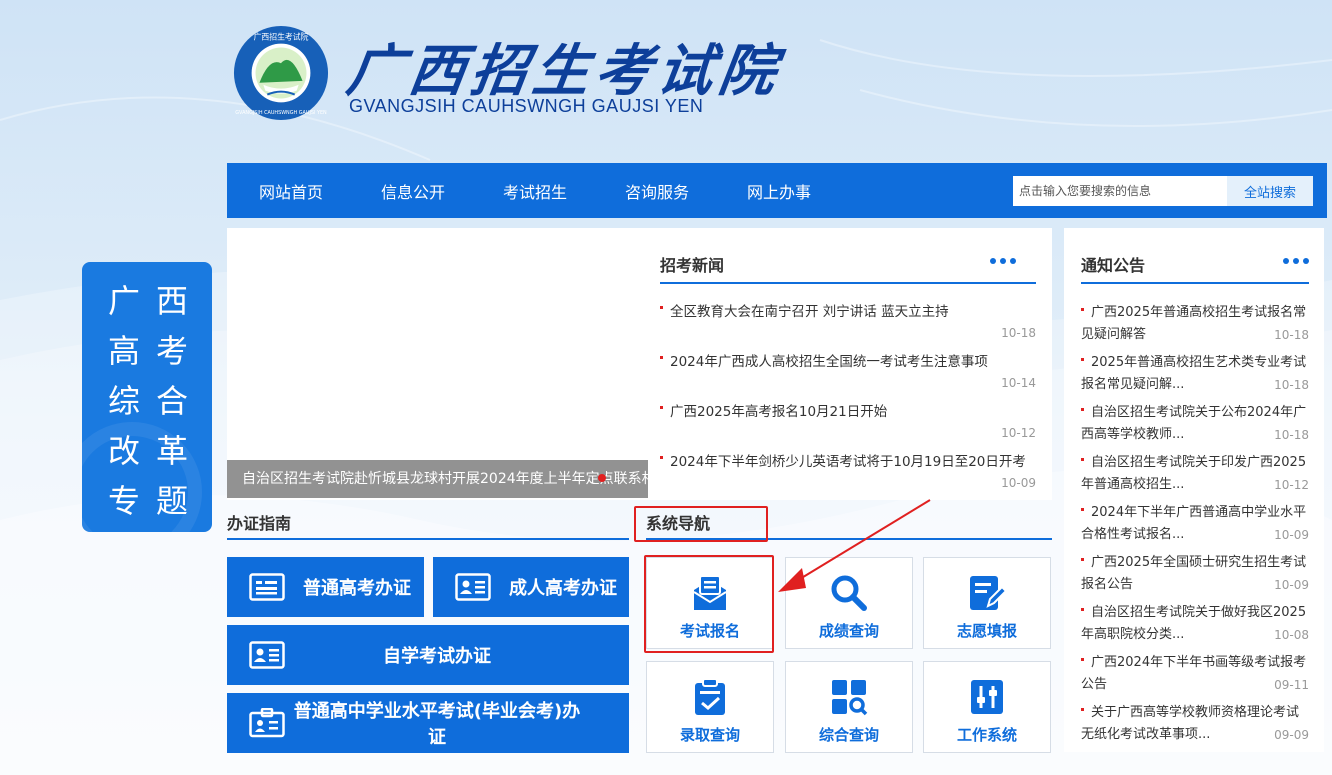 The image size is (1332, 775). I want to click on news-item-date: 10-14, so click(1018, 383).